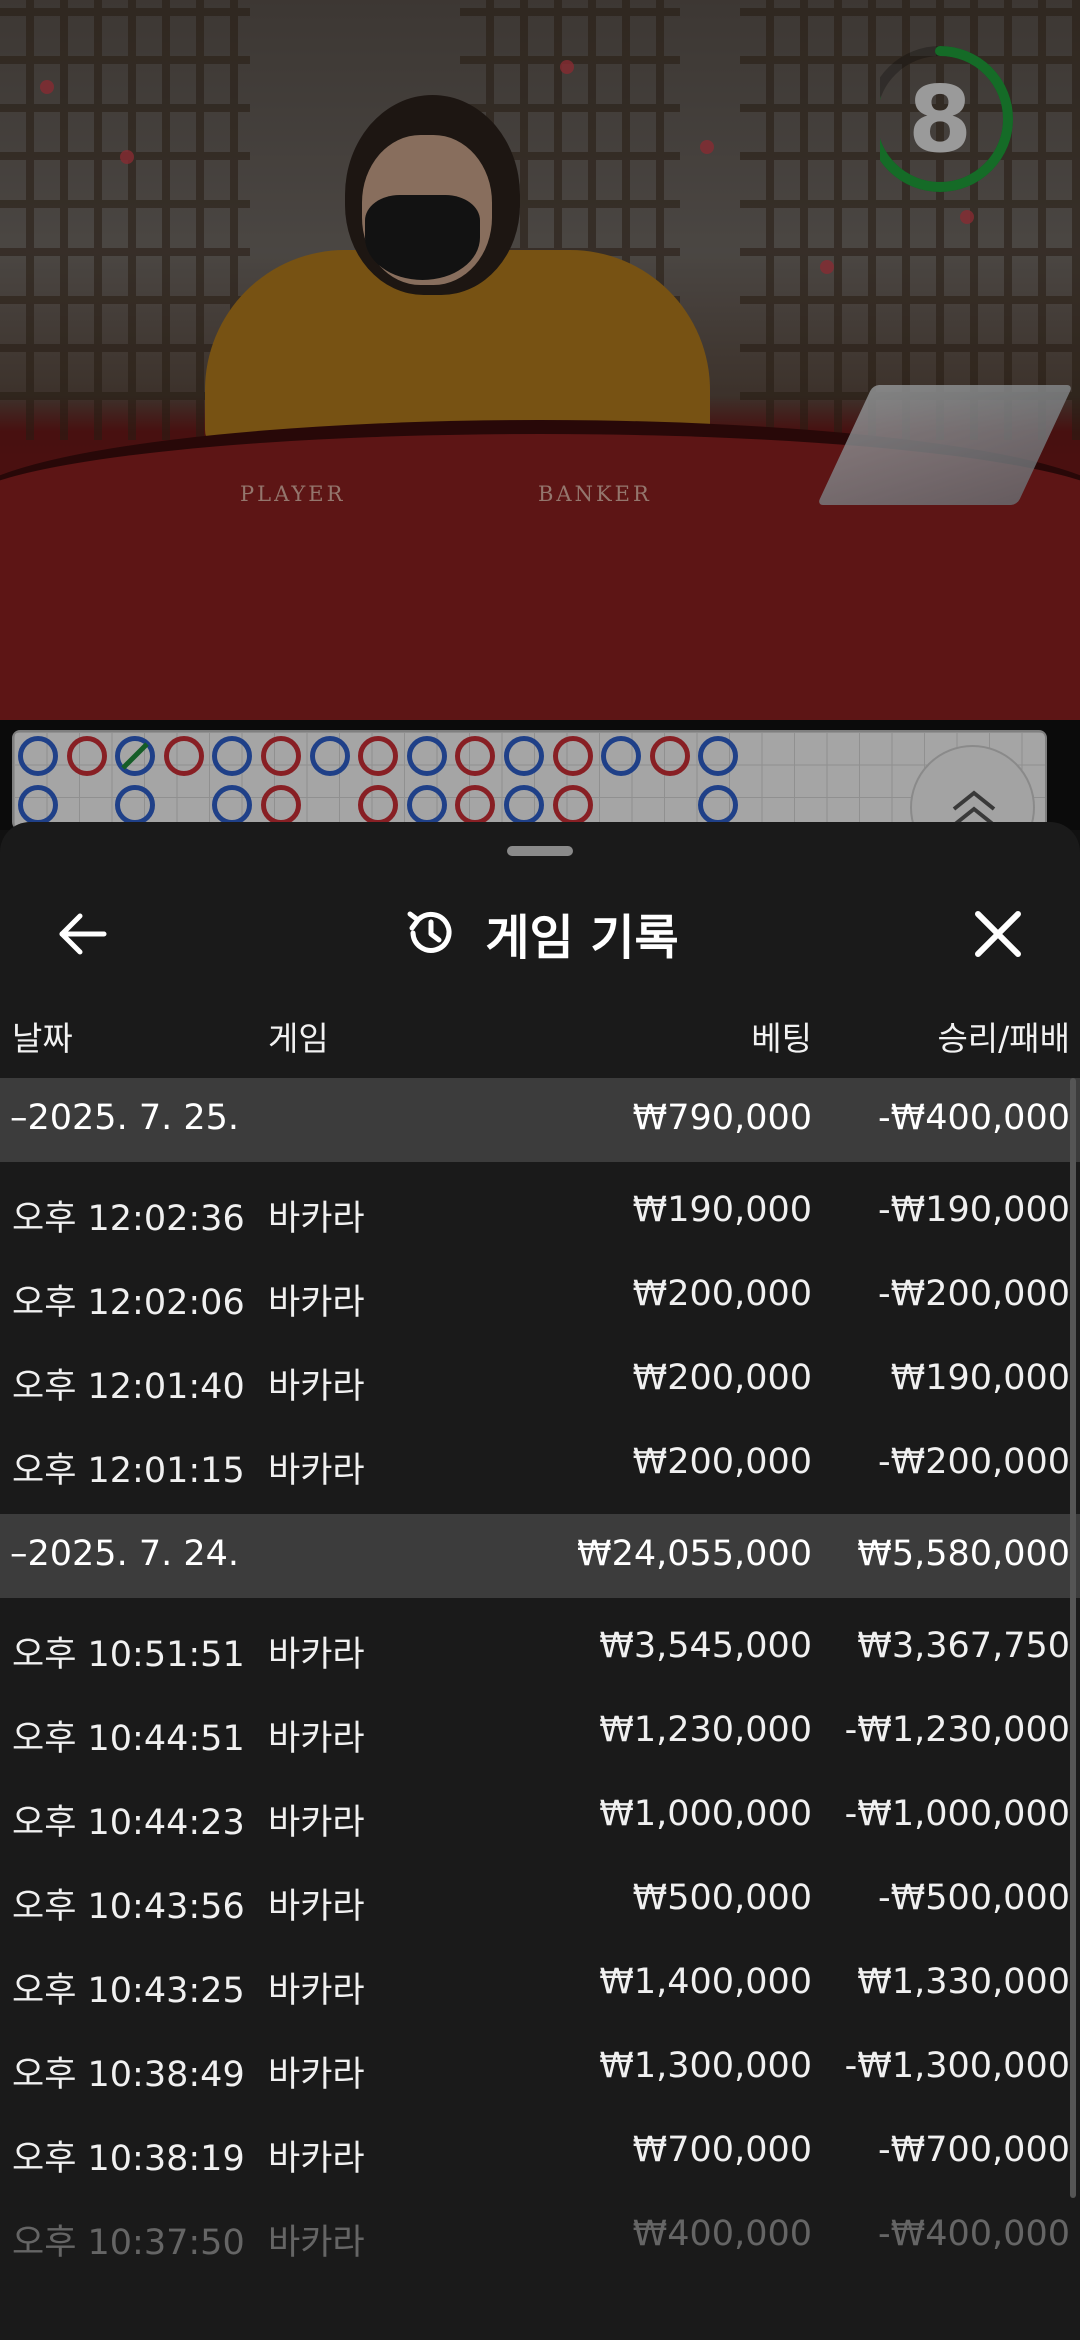  Describe the element at coordinates (974, 1210) in the screenshot. I see `row-result: -₩190,000` at that location.